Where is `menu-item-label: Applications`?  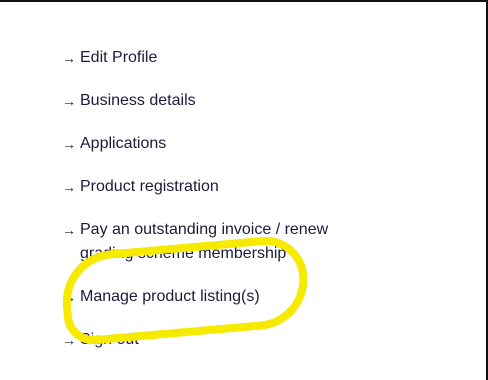 menu-item-label: Applications is located at coordinates (123, 144).